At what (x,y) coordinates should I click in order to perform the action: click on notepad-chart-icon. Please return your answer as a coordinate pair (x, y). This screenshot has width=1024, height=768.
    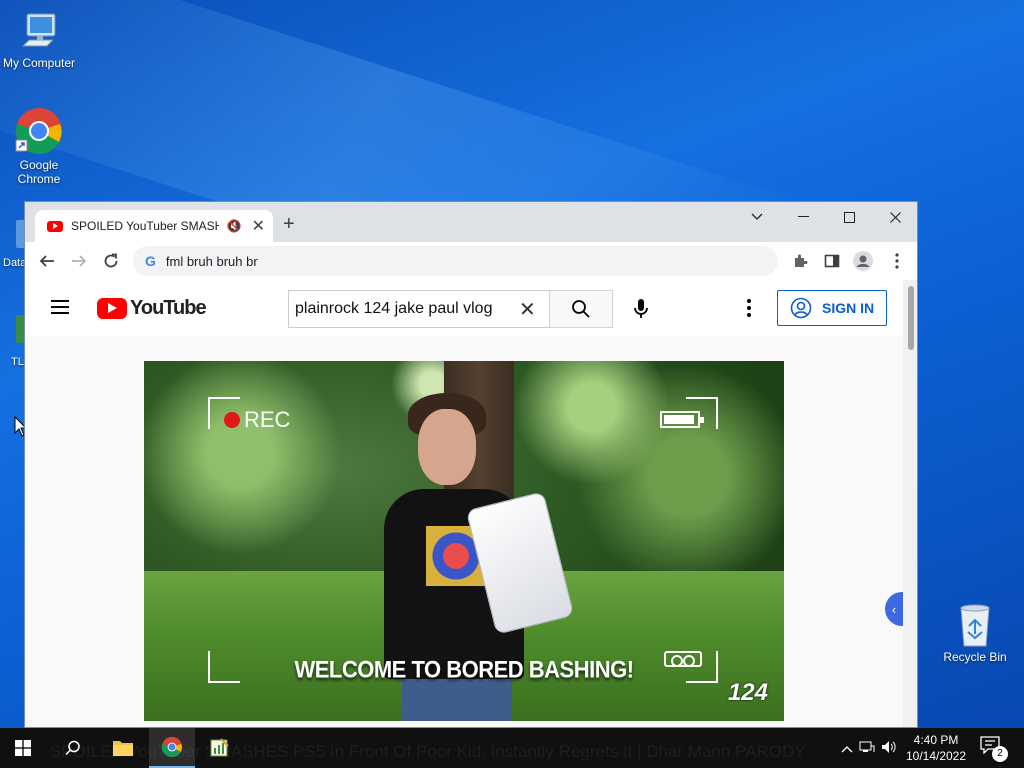
    Looking at the image, I should click on (219, 747).